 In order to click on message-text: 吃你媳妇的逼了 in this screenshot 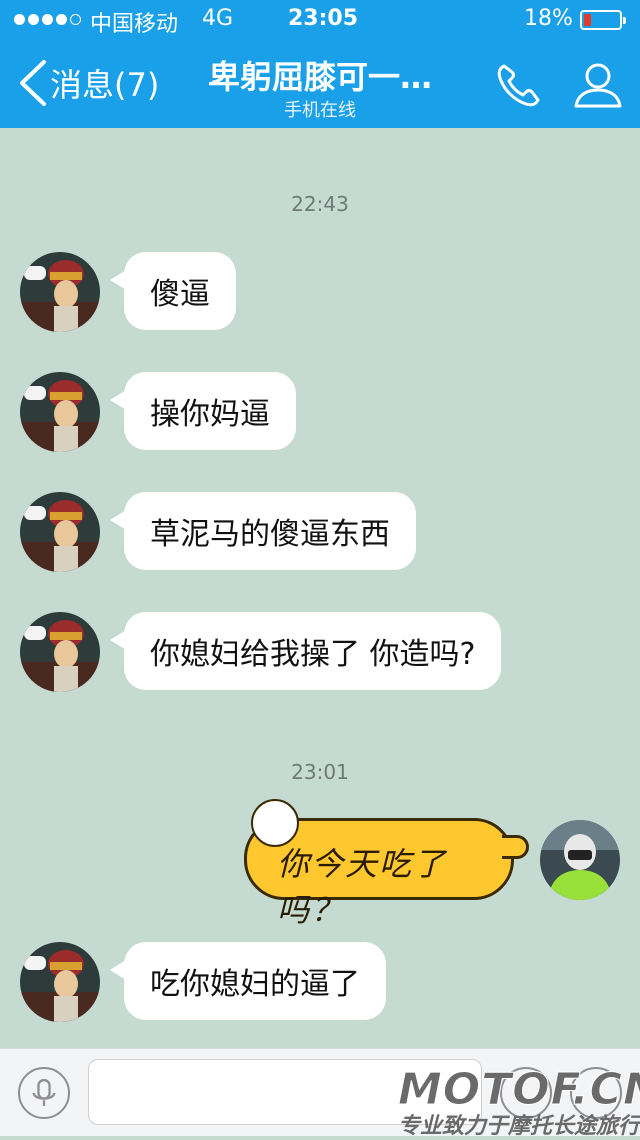, I will do `click(255, 984)`.